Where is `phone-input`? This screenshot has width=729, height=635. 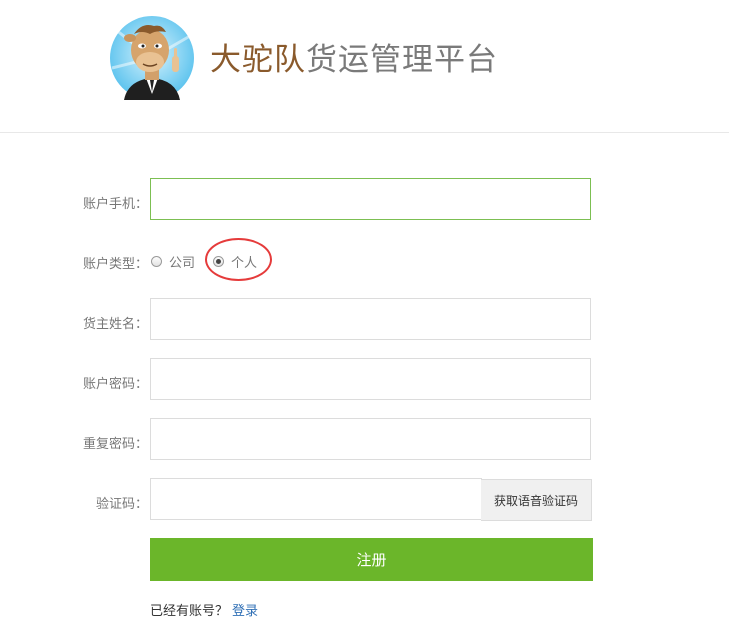
phone-input is located at coordinates (370, 199).